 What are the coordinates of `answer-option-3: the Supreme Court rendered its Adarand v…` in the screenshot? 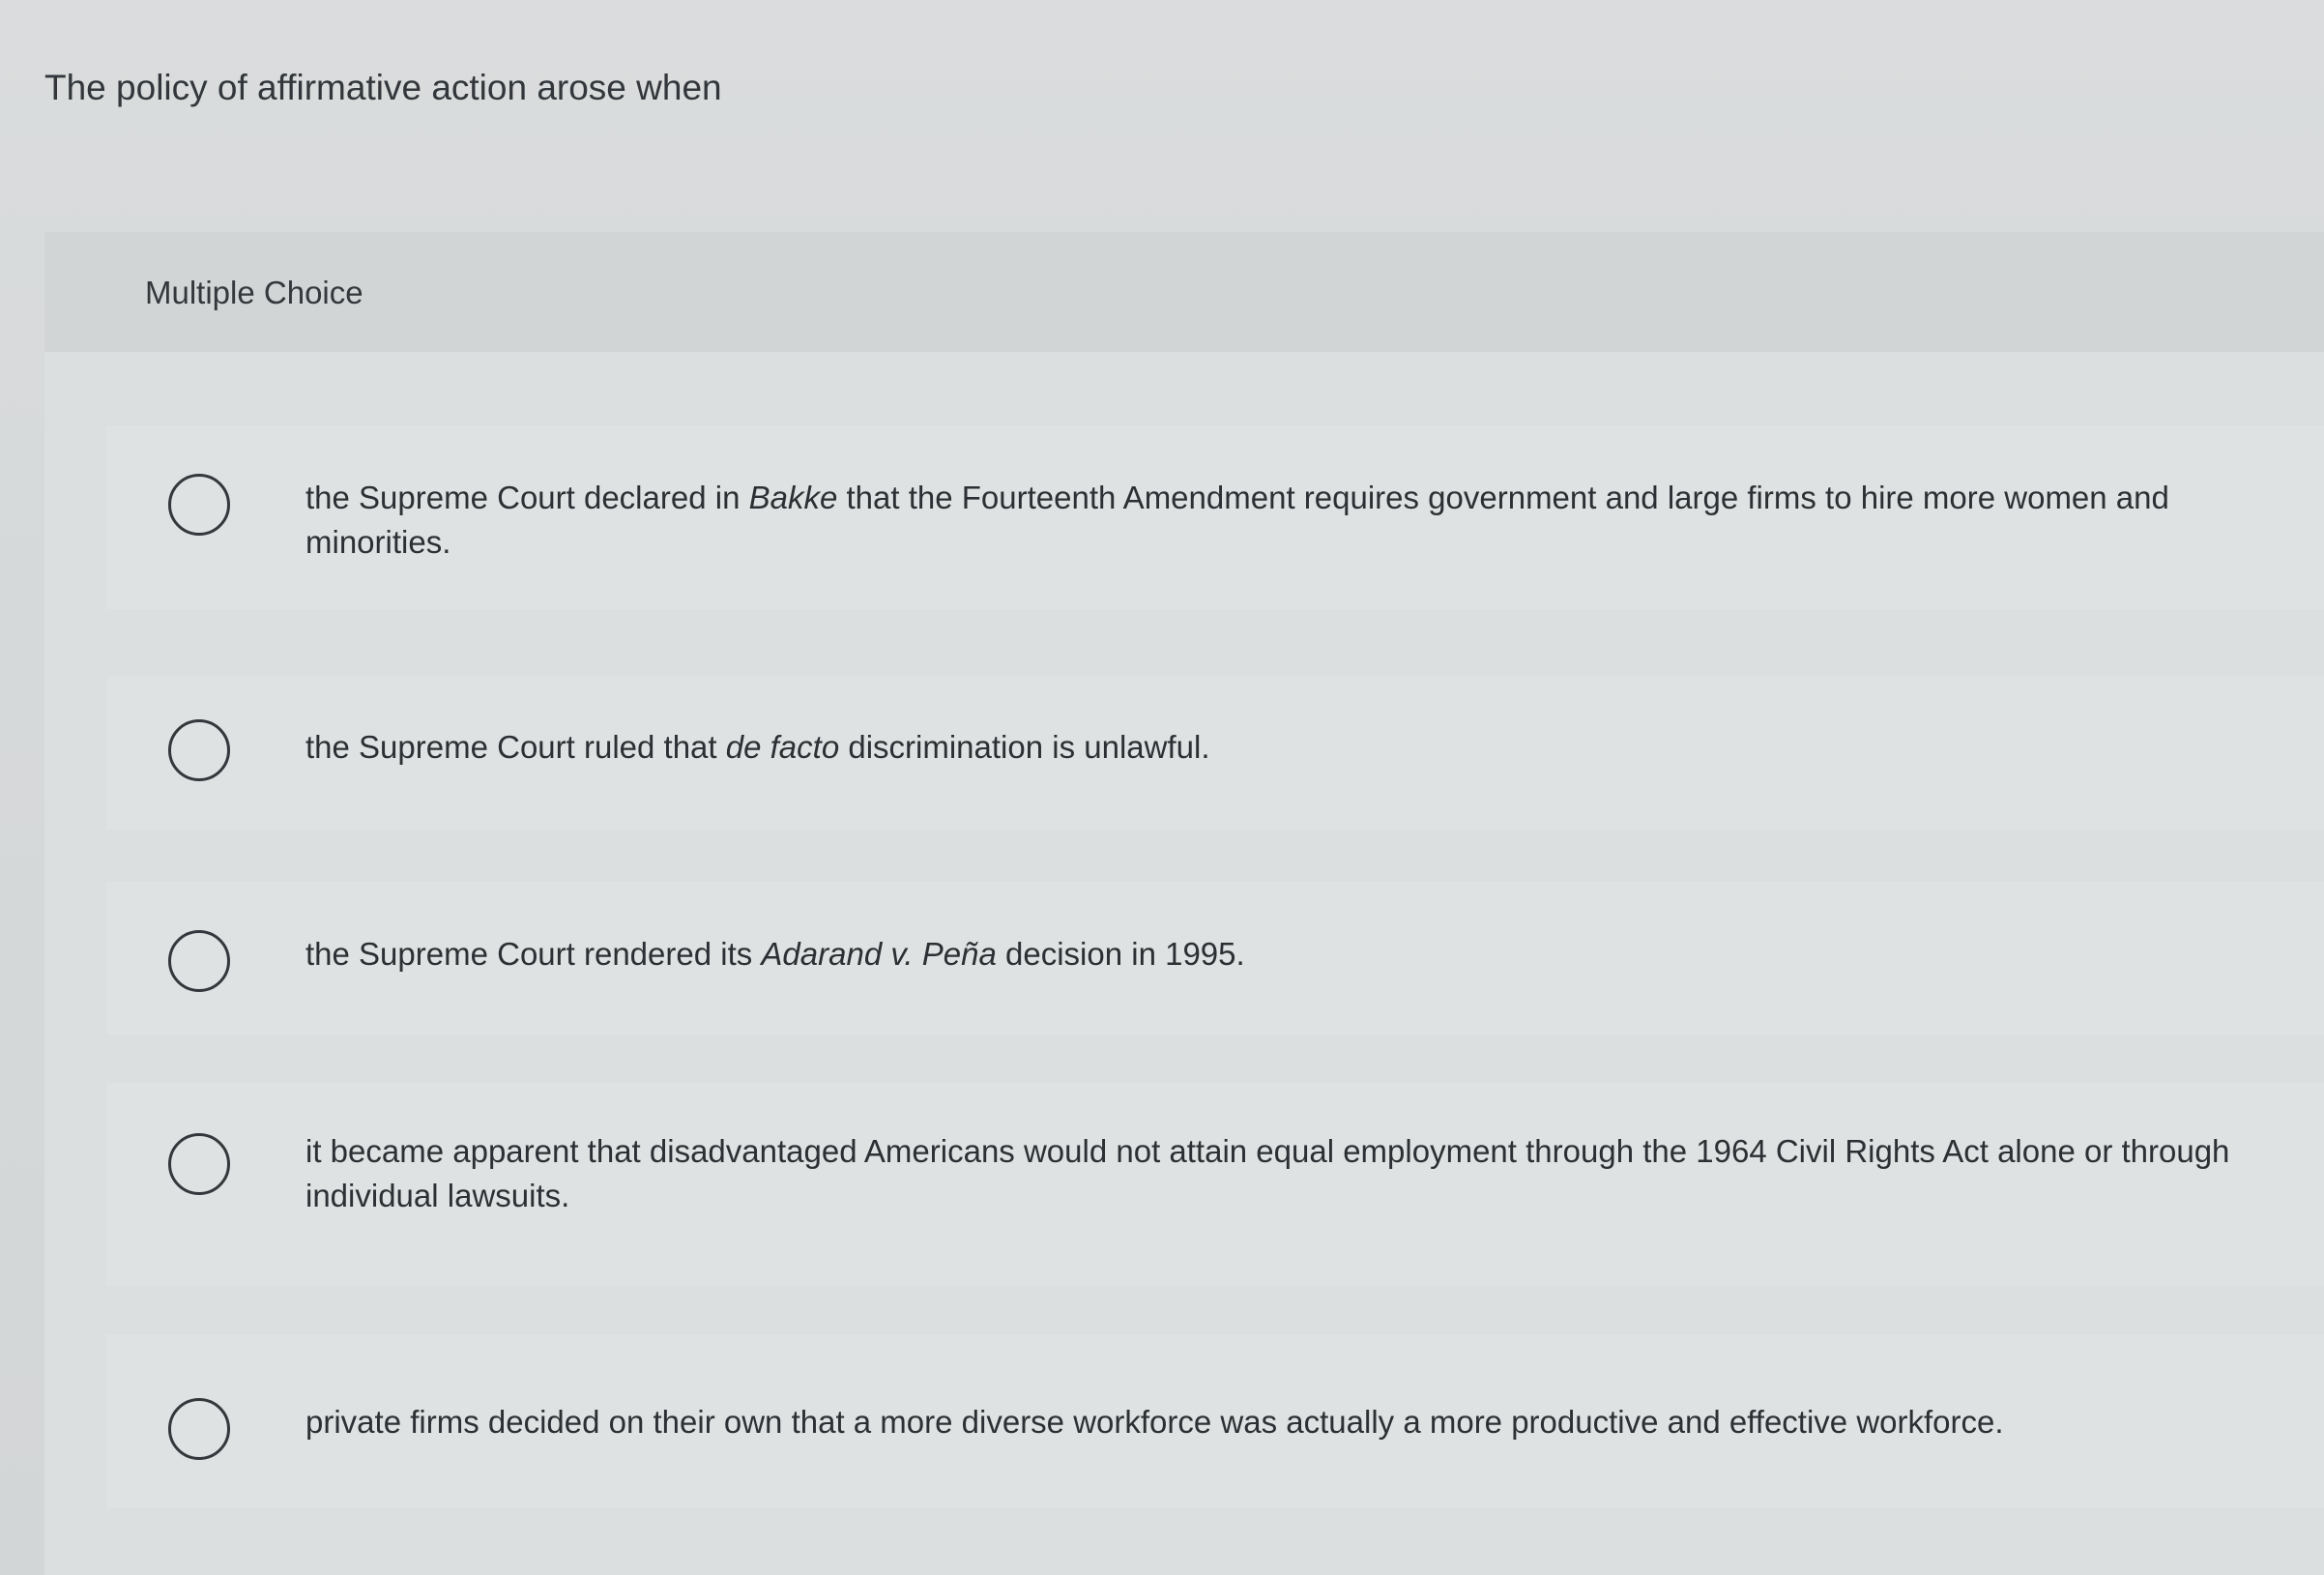 It's located at (1215, 958).